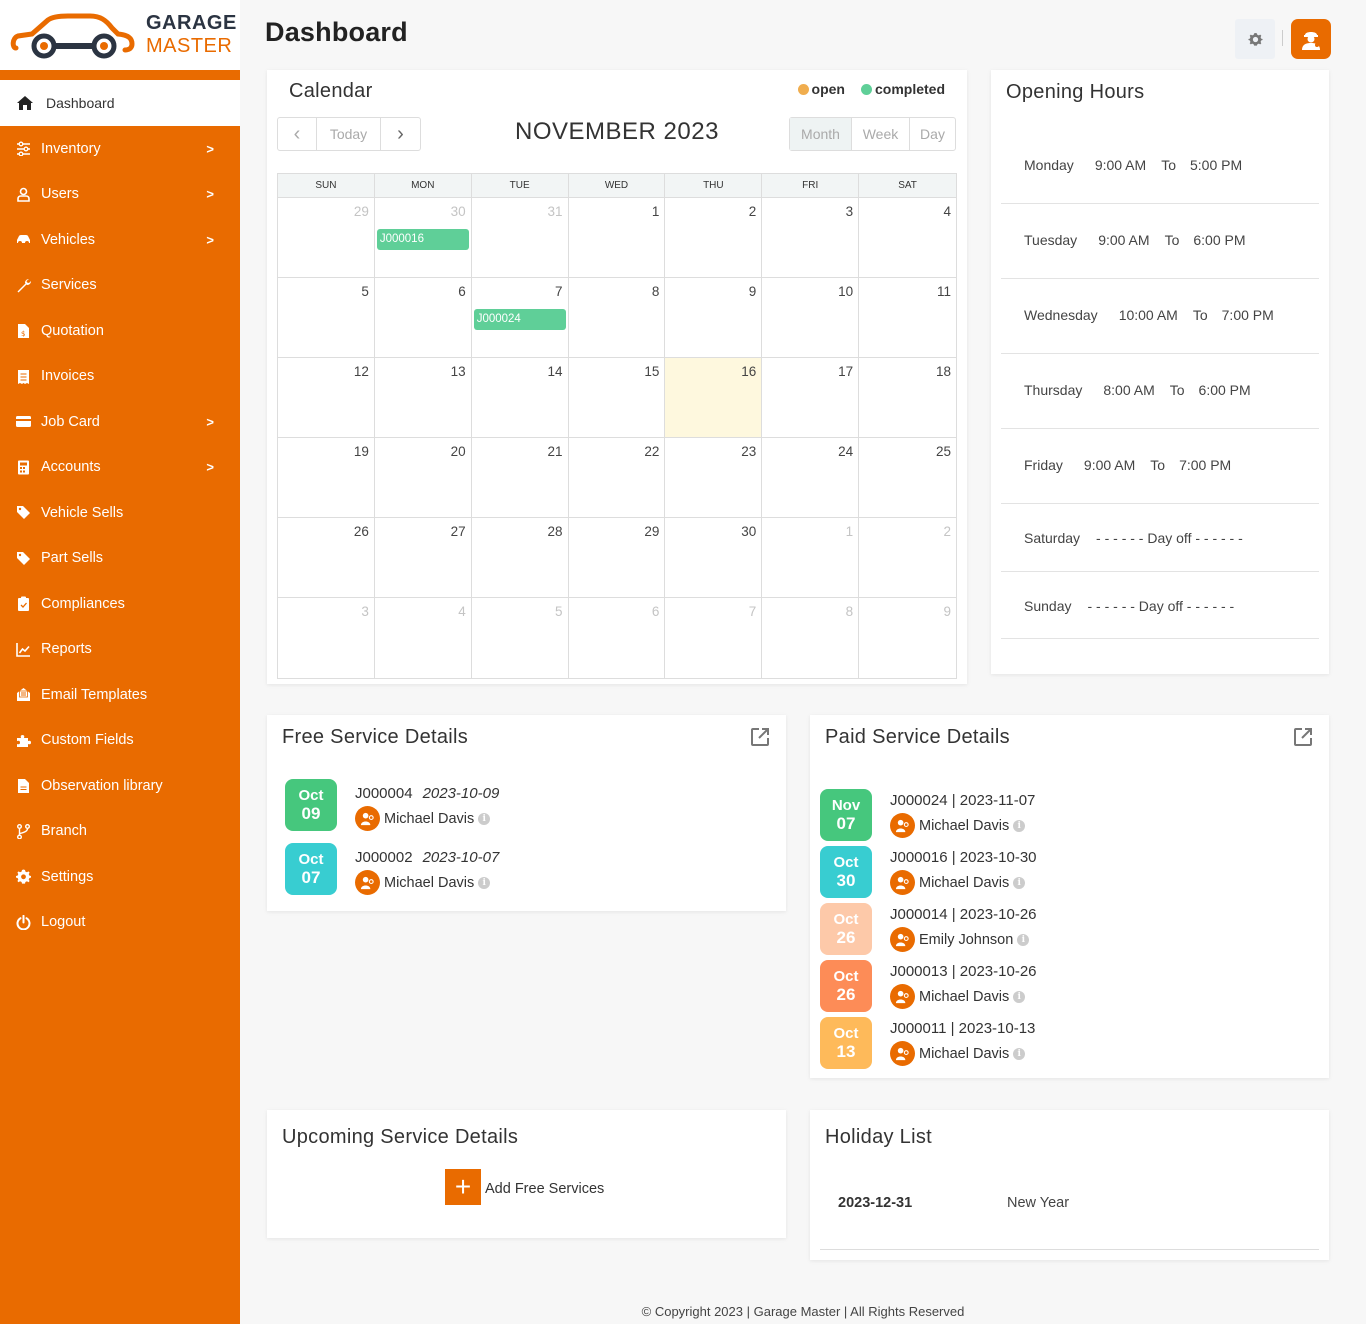  What do you see at coordinates (520, 557) in the screenshot?
I see `calendar-day: 28` at bounding box center [520, 557].